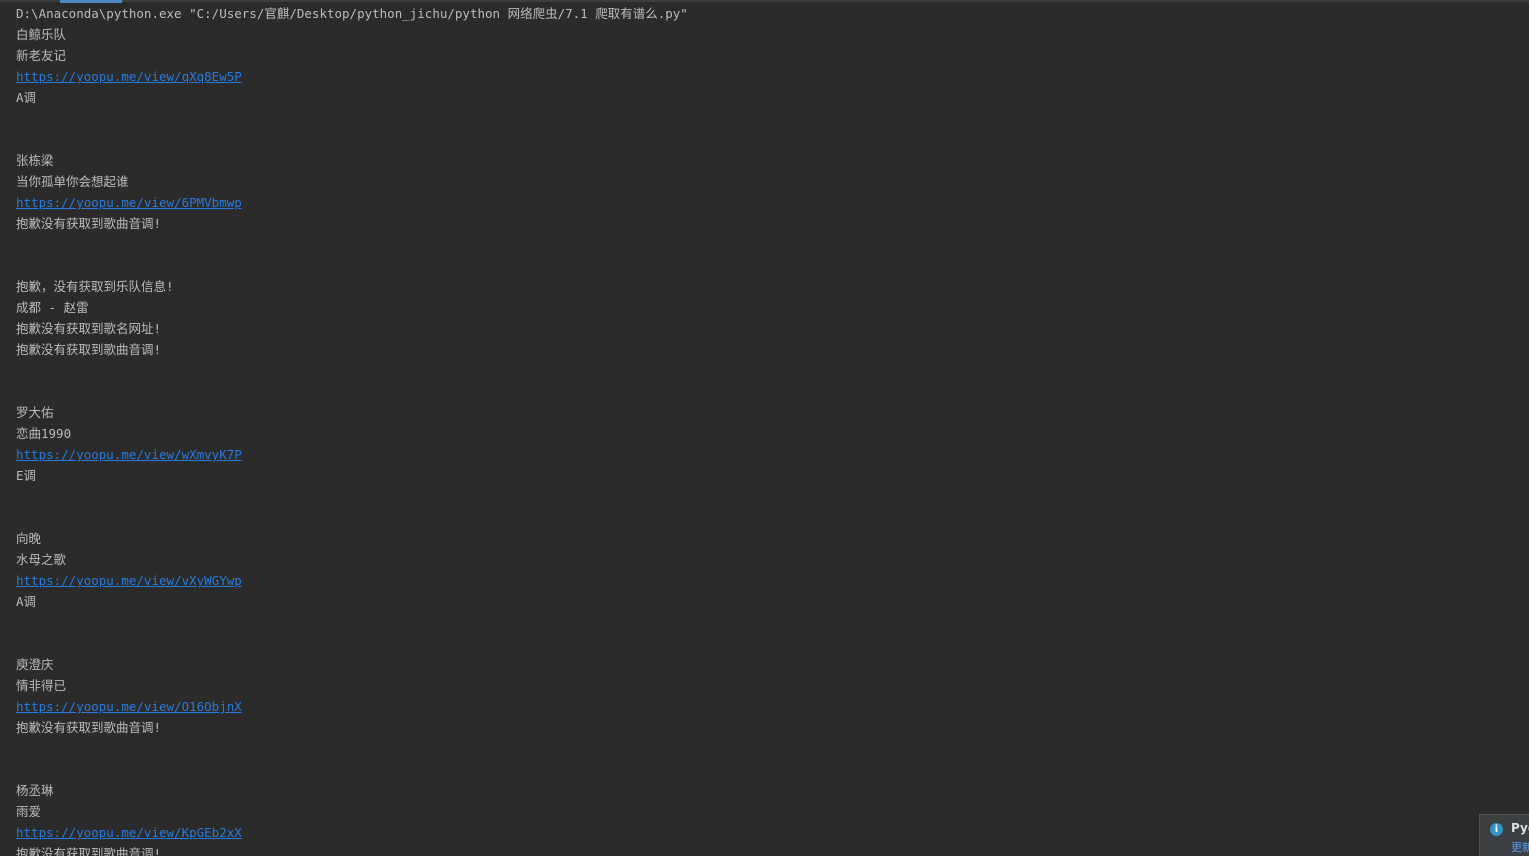  Describe the element at coordinates (52, 307) in the screenshot. I see `console-line: 成都 - 赵雷` at that location.